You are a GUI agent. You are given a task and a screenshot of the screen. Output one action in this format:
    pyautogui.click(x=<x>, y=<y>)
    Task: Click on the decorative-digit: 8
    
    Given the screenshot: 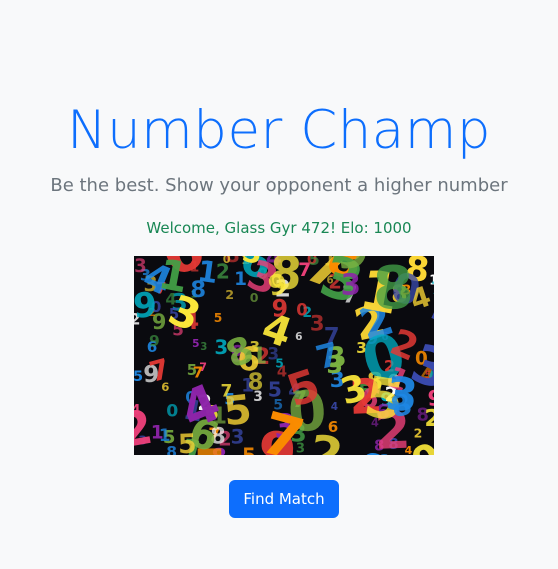 What is the action you would take?
    pyautogui.click(x=286, y=278)
    